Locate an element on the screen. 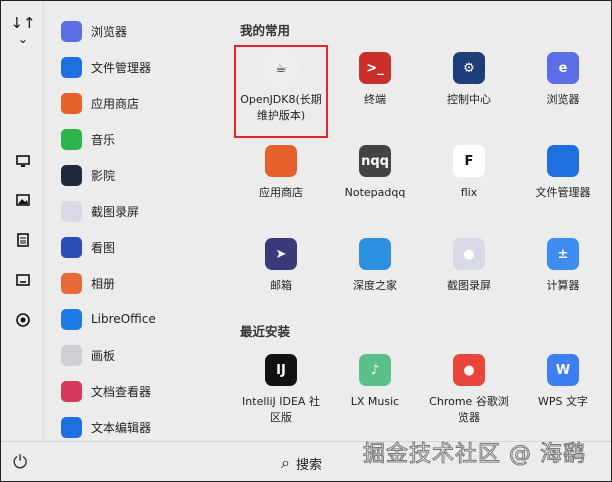  app-label: OpenJDK8(长期维护版本) is located at coordinates (281, 107).